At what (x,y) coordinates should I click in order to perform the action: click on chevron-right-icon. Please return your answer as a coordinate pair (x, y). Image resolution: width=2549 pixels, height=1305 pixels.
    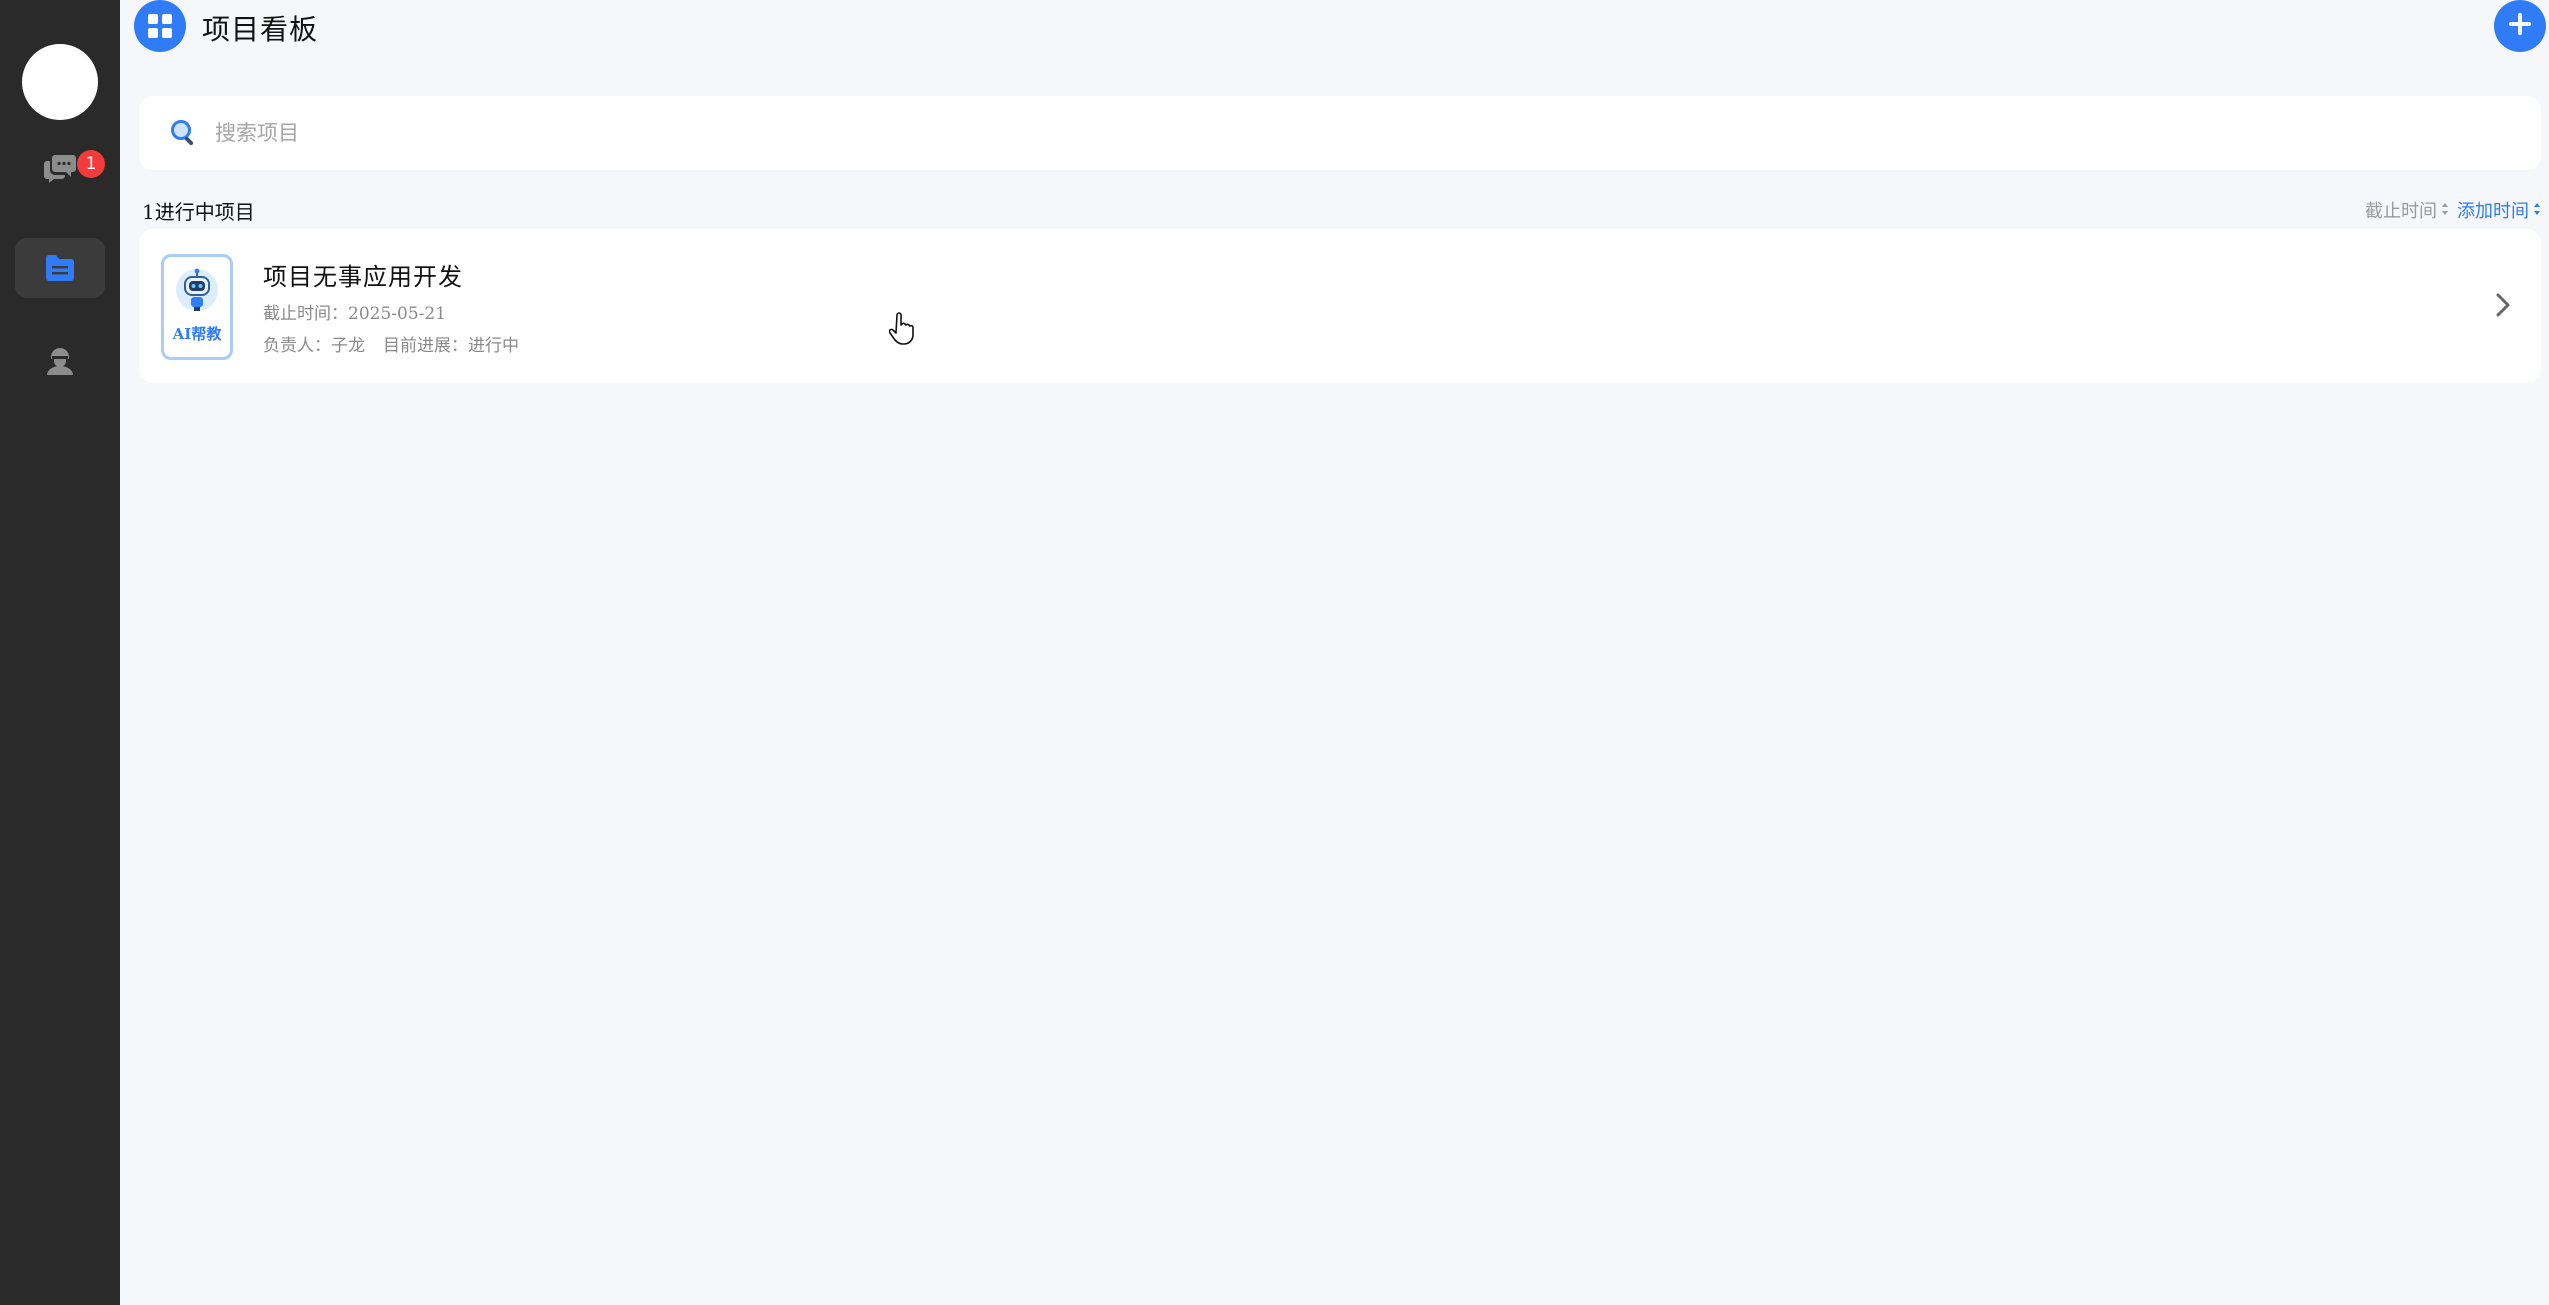
    Looking at the image, I should click on (2503, 307).